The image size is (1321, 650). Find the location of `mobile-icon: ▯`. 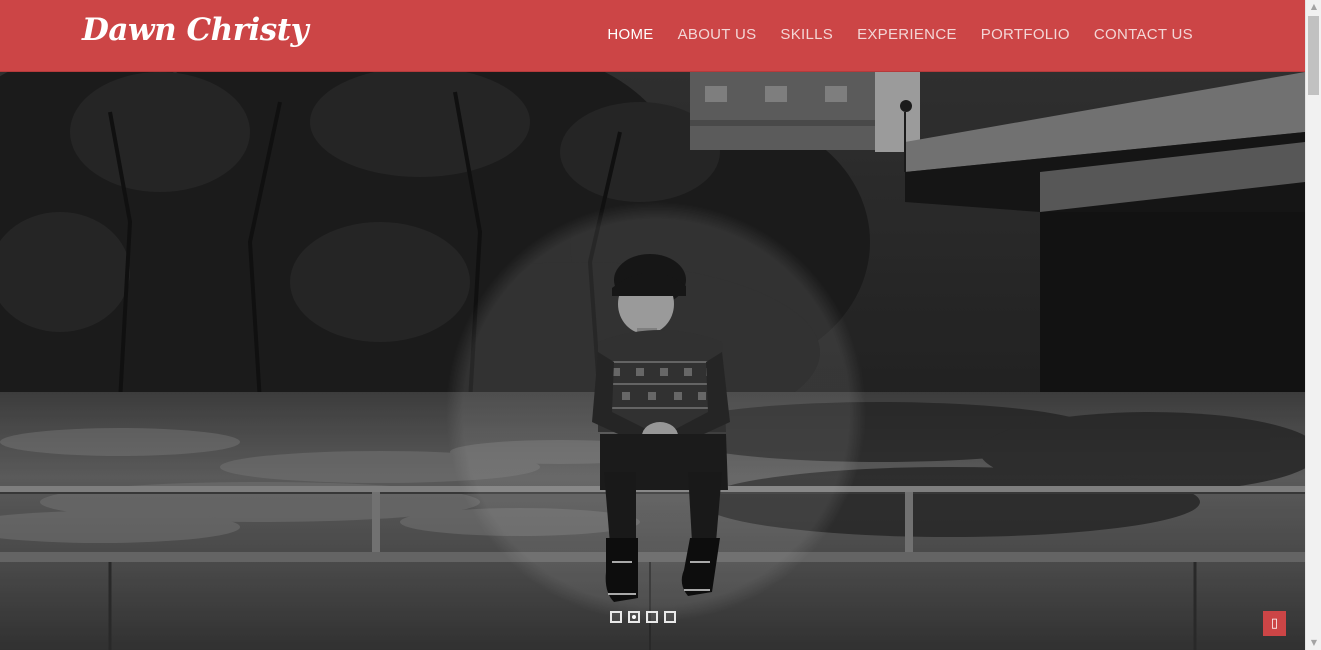

mobile-icon: ▯ is located at coordinates (1274, 623).